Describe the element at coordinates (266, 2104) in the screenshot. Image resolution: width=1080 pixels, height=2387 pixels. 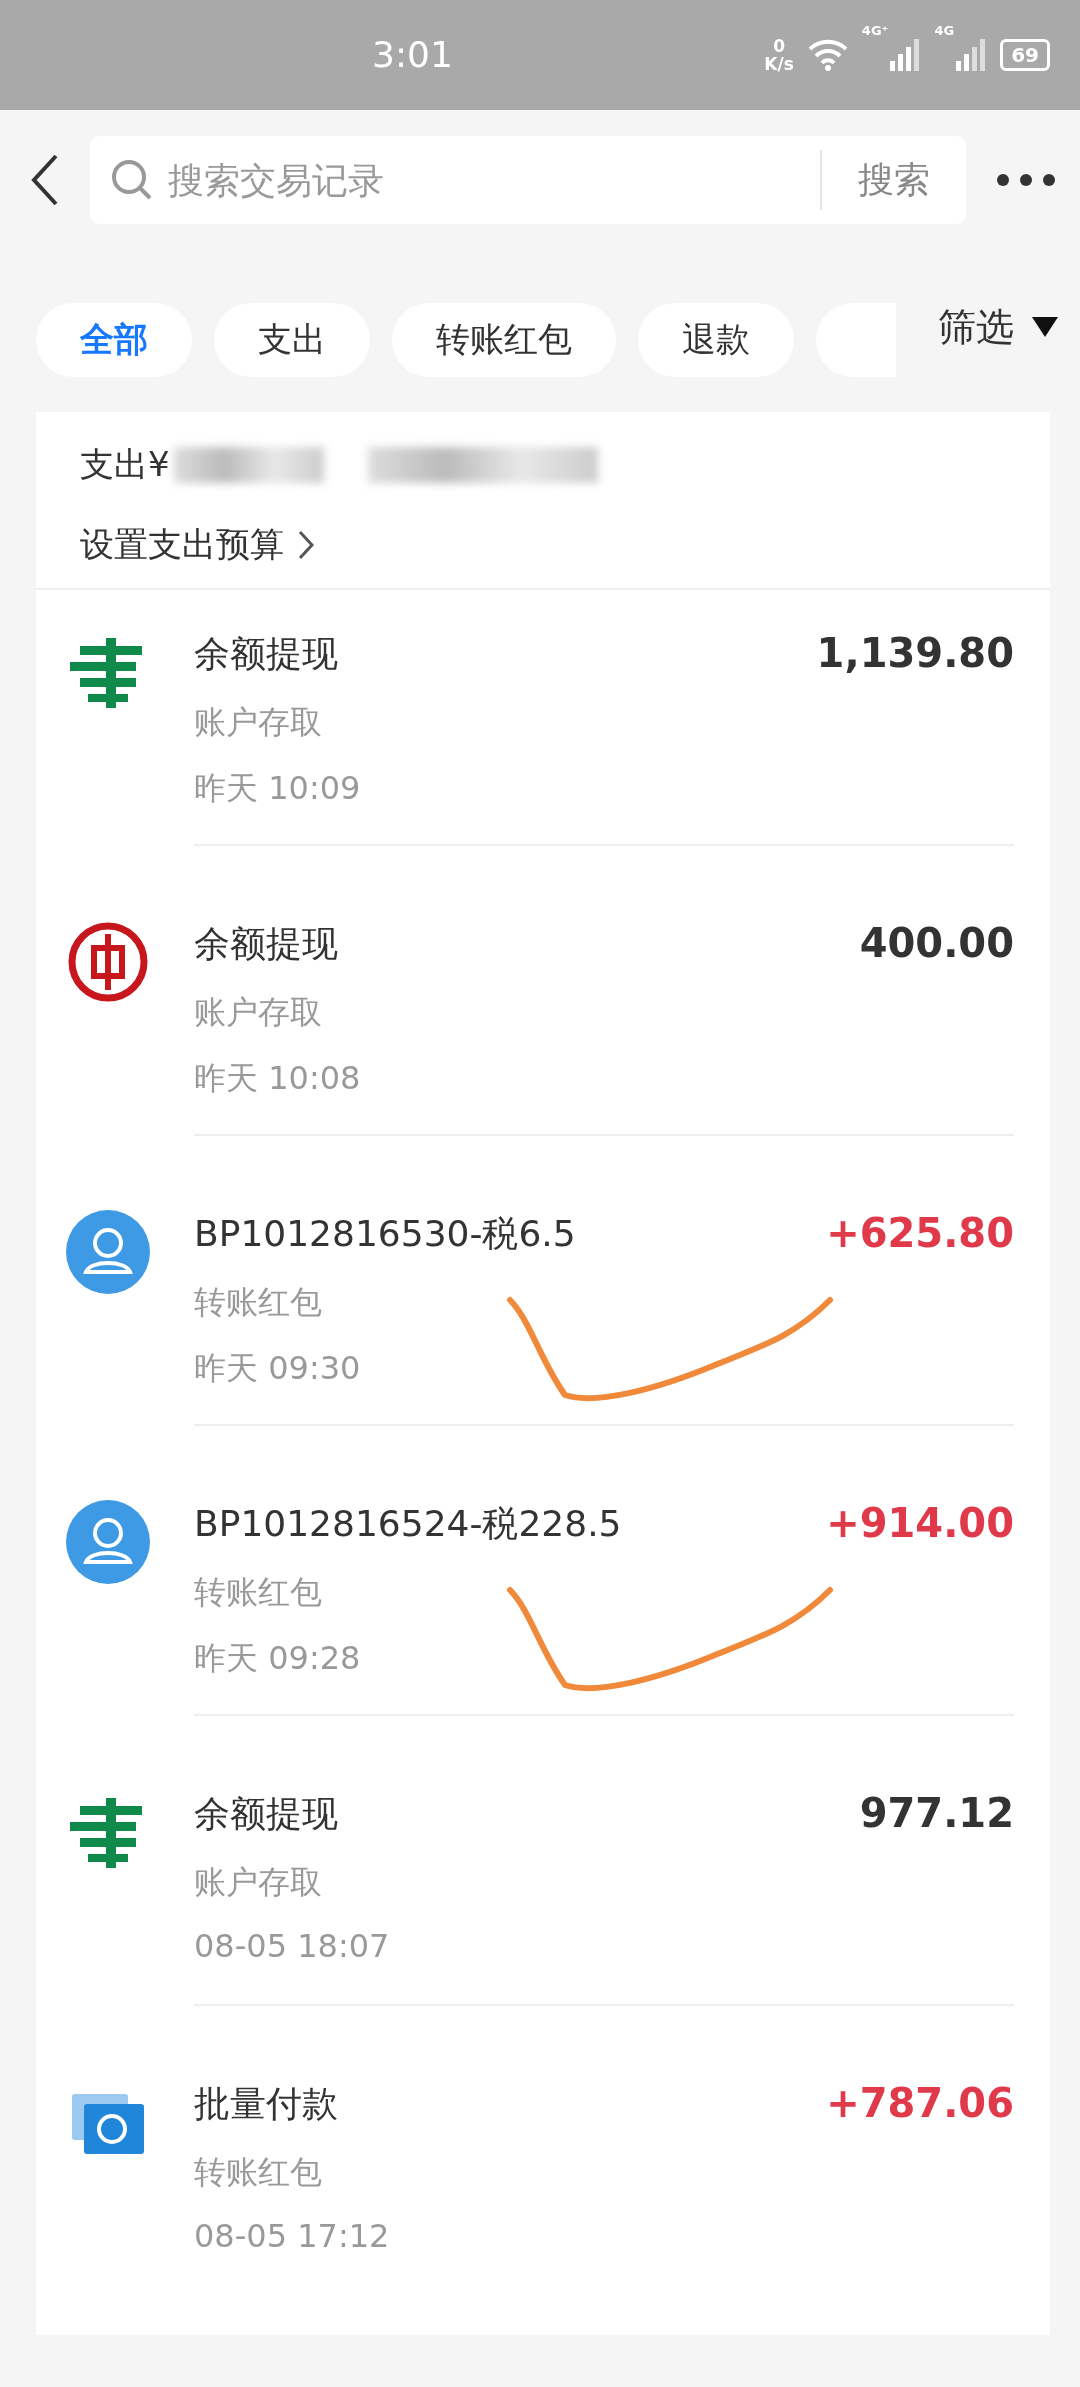
I see `transaction-title: 批量付款` at that location.